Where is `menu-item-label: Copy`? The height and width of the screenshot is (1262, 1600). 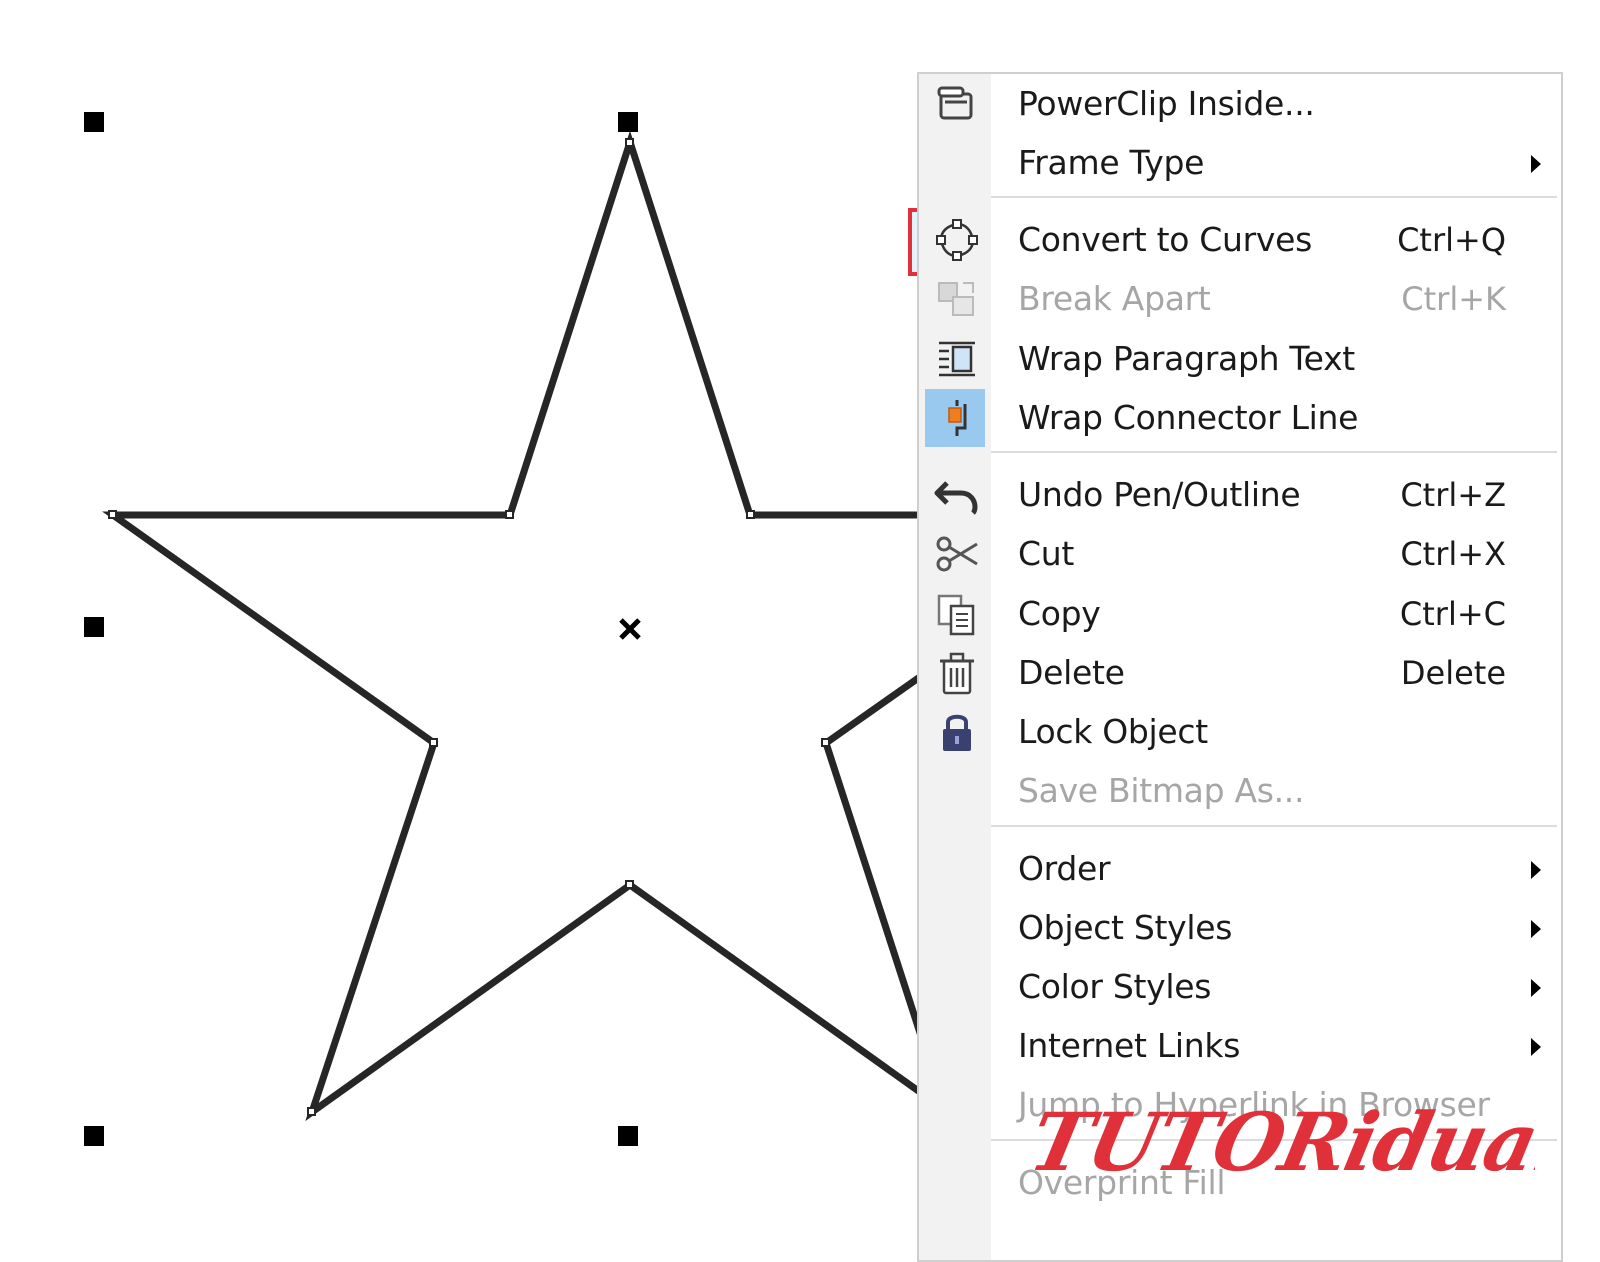 menu-item-label: Copy is located at coordinates (1059, 613).